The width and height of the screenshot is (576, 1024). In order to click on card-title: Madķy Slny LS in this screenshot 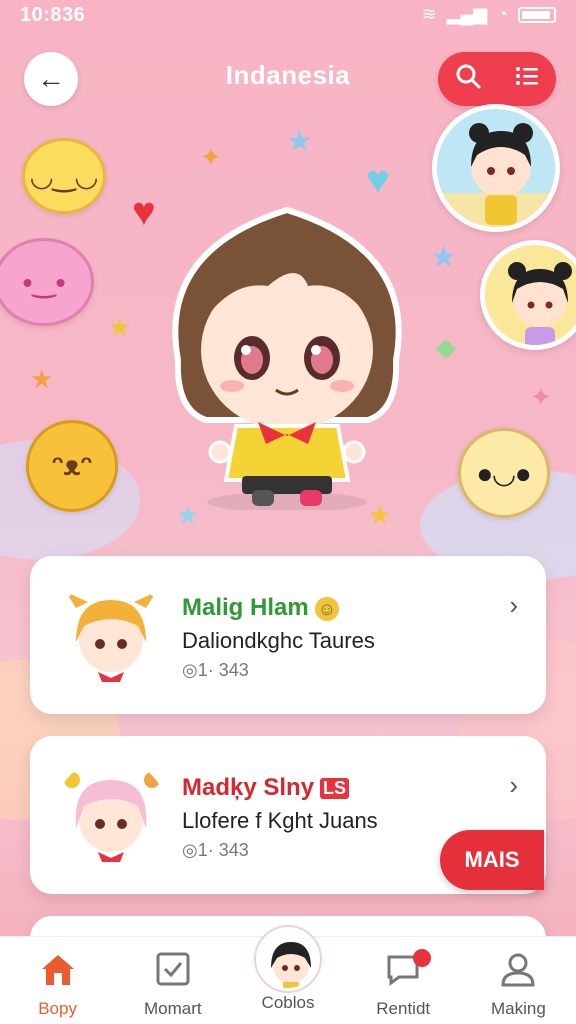, I will do `click(266, 788)`.